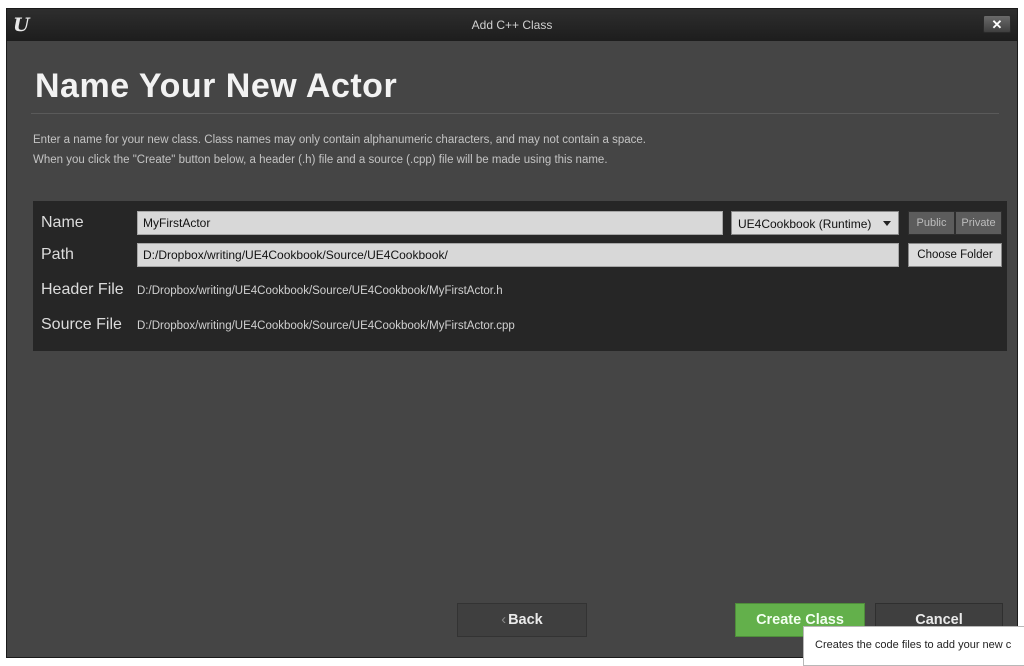  I want to click on name-label: Name, so click(62, 222).